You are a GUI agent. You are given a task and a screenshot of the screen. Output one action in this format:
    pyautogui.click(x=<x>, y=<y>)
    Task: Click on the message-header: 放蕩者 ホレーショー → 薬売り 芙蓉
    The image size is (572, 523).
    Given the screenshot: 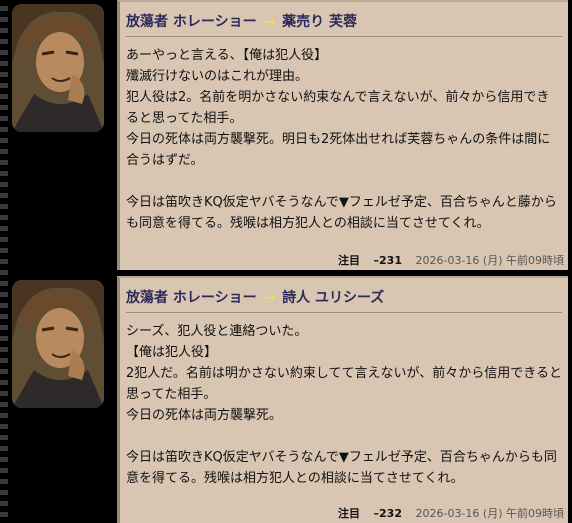 What is the action you would take?
    pyautogui.click(x=344, y=22)
    